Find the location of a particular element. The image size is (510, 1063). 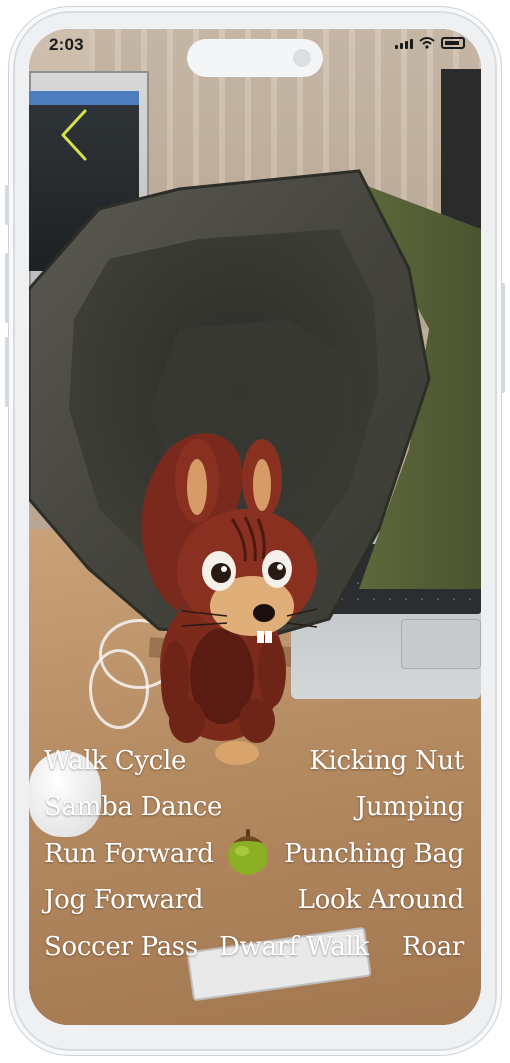

mute-switch is located at coordinates (7, 205).